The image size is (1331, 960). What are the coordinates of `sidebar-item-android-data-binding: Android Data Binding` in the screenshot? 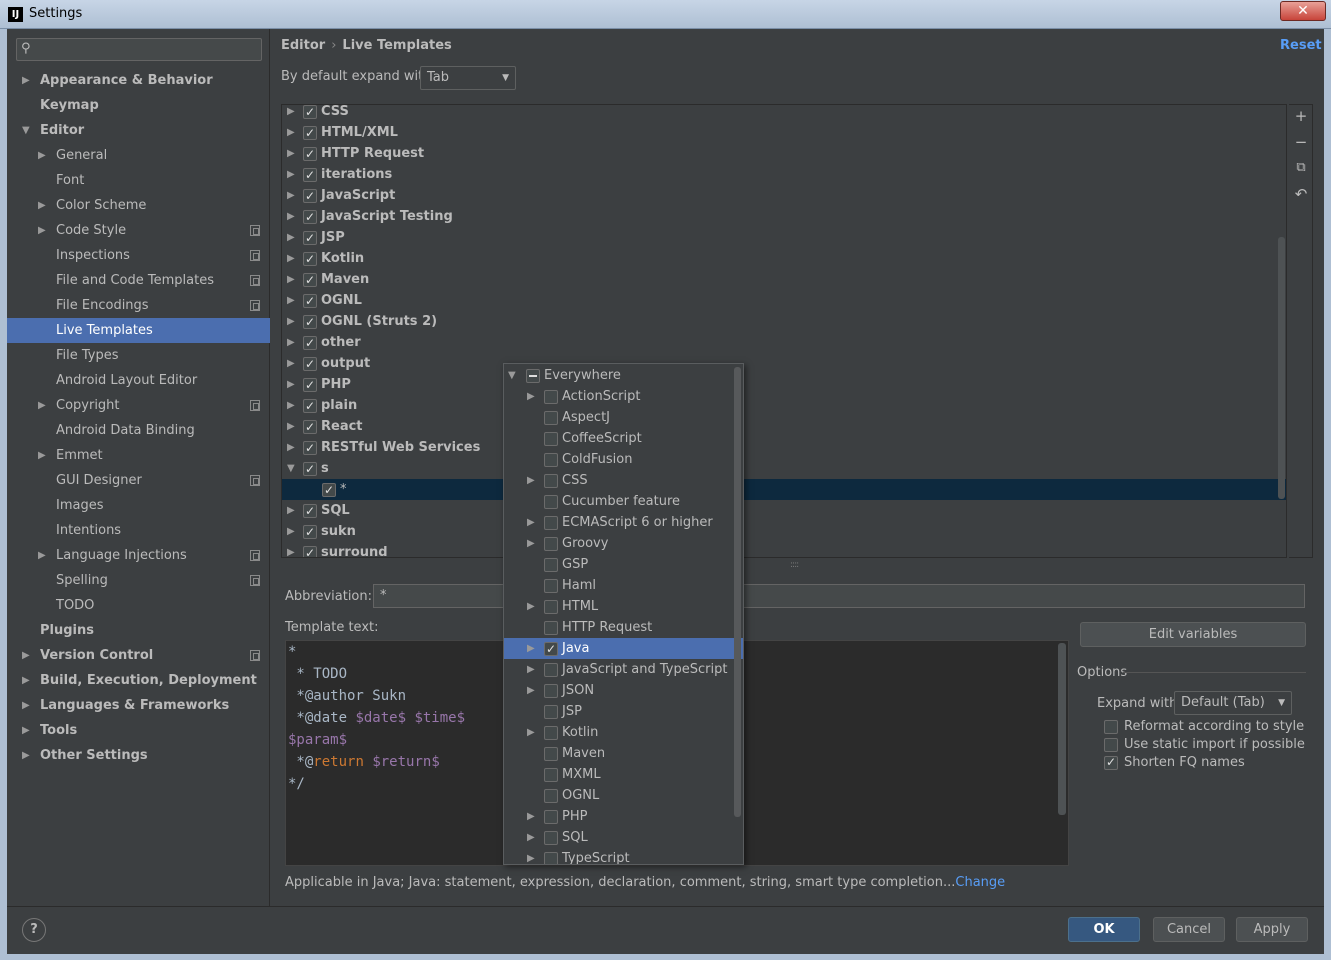 It's located at (138, 430).